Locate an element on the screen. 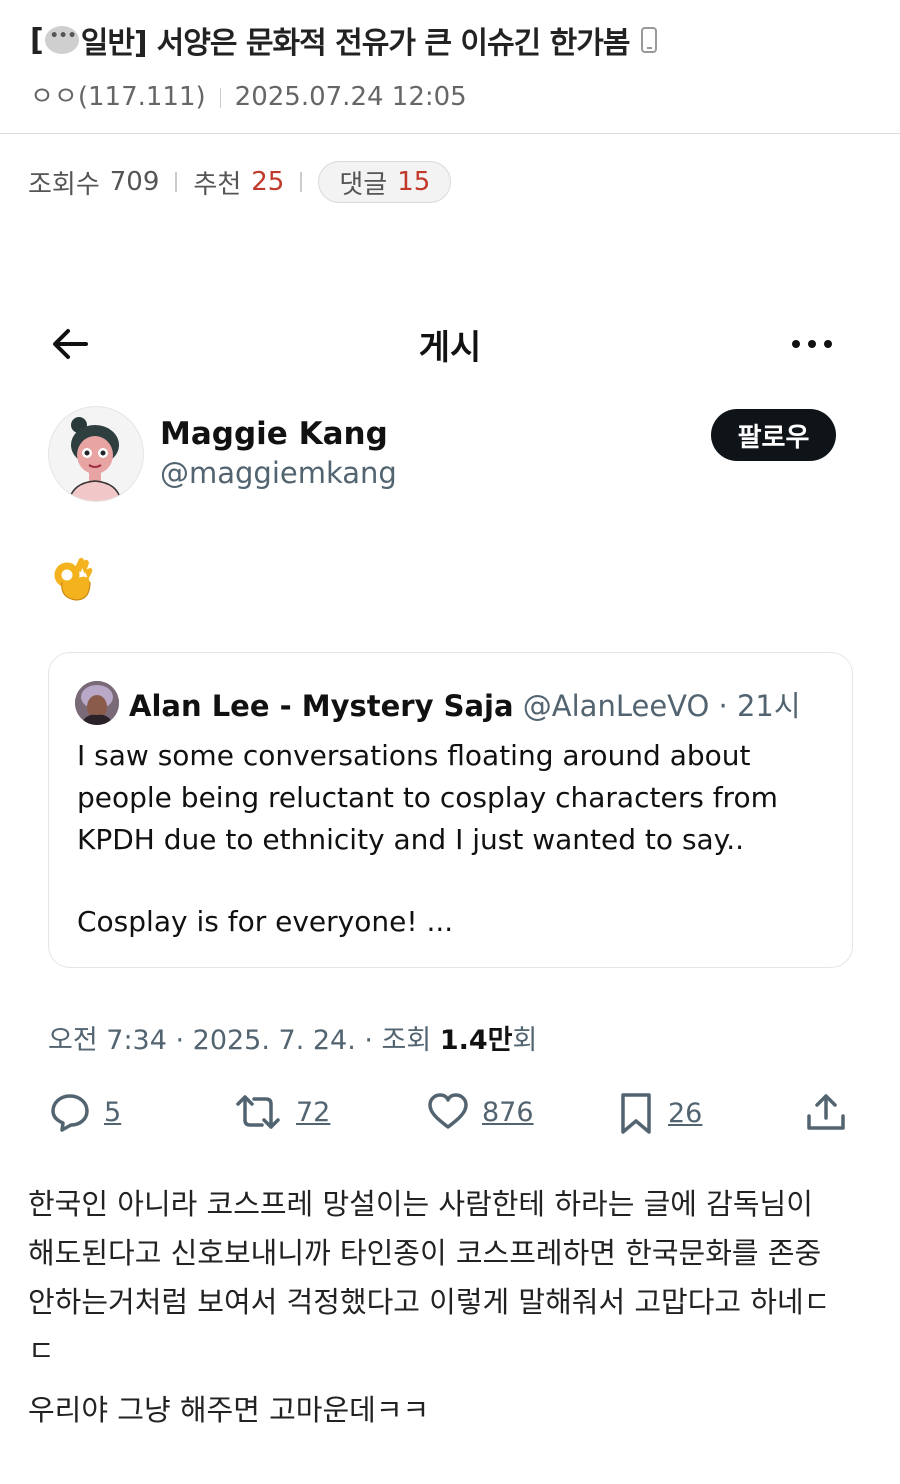  like-icon is located at coordinates (448, 1112).